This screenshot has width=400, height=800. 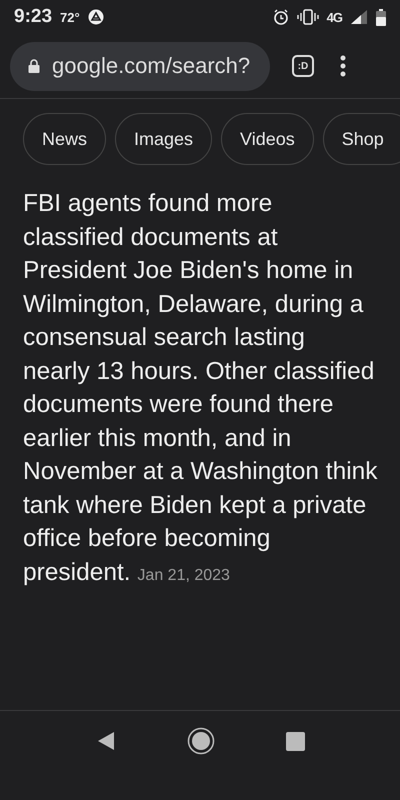 I want to click on signal-icon, so click(x=359, y=17).